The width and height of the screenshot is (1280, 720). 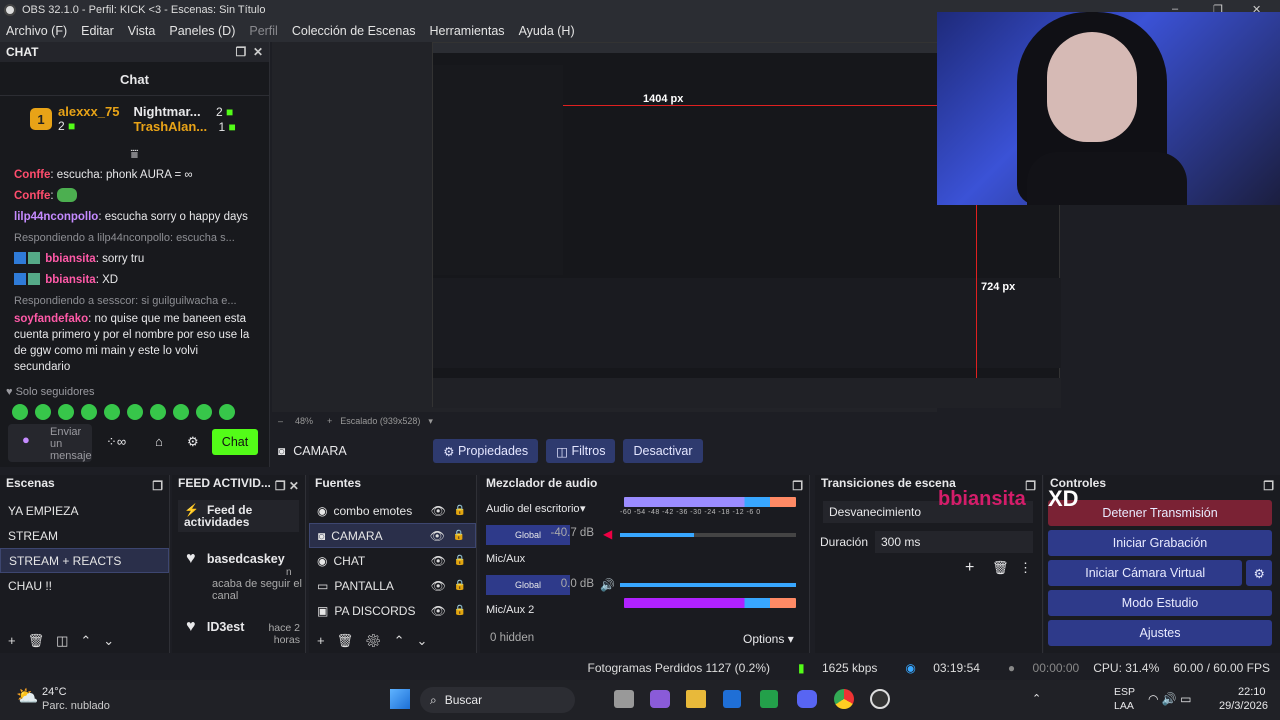 I want to click on deactivate-button: Desactivar, so click(x=663, y=451).